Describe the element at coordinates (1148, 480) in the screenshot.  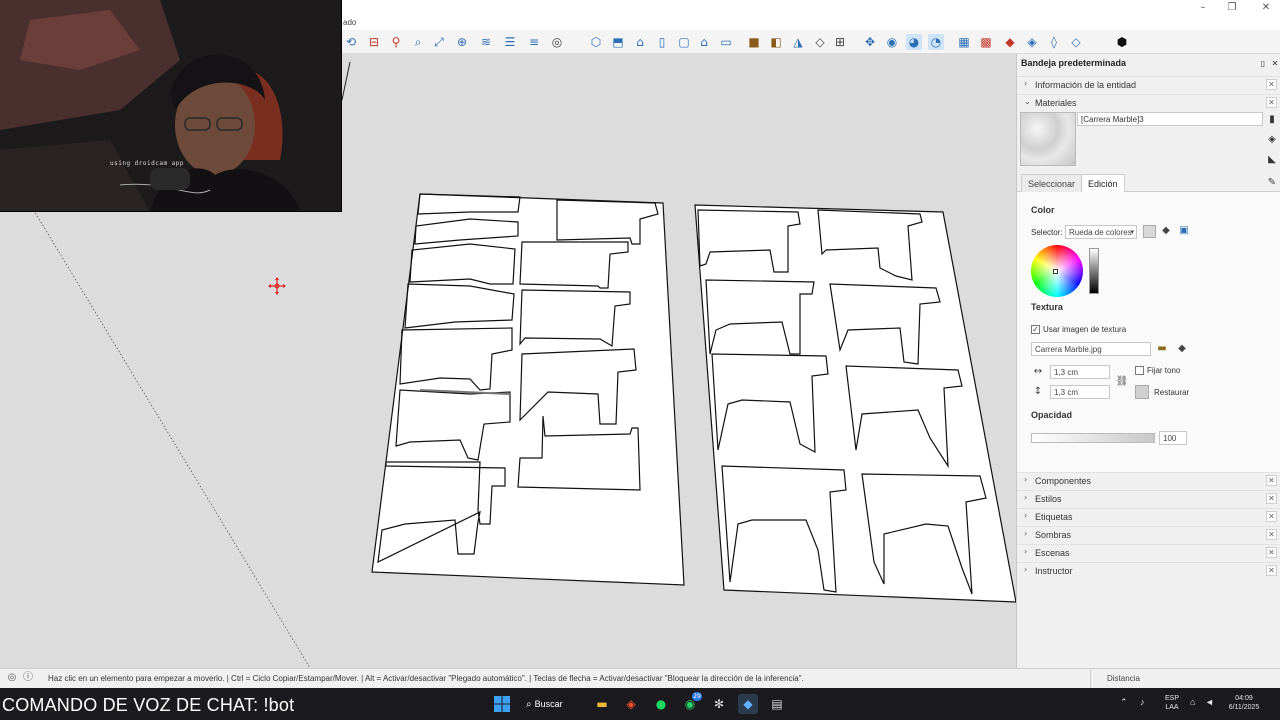
I see `section-componentes: › Componentes ✕` at that location.